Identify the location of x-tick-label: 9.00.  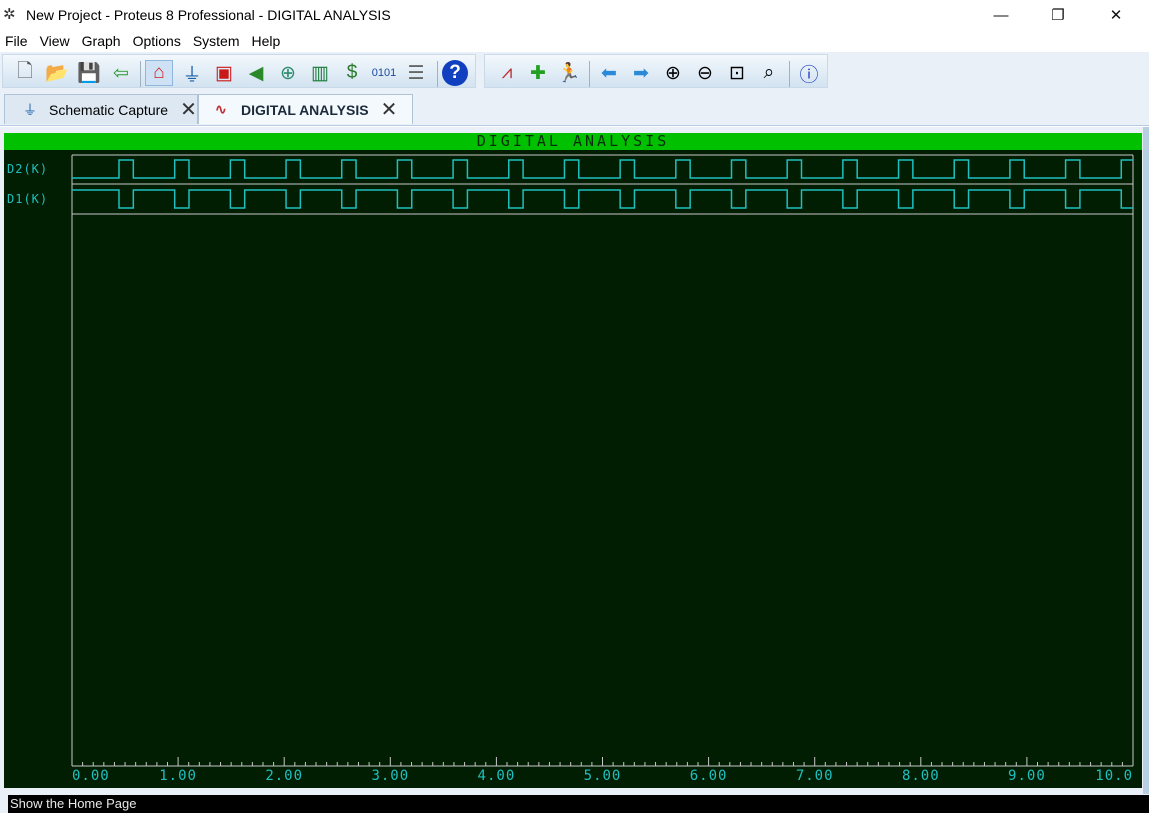
(1027, 776).